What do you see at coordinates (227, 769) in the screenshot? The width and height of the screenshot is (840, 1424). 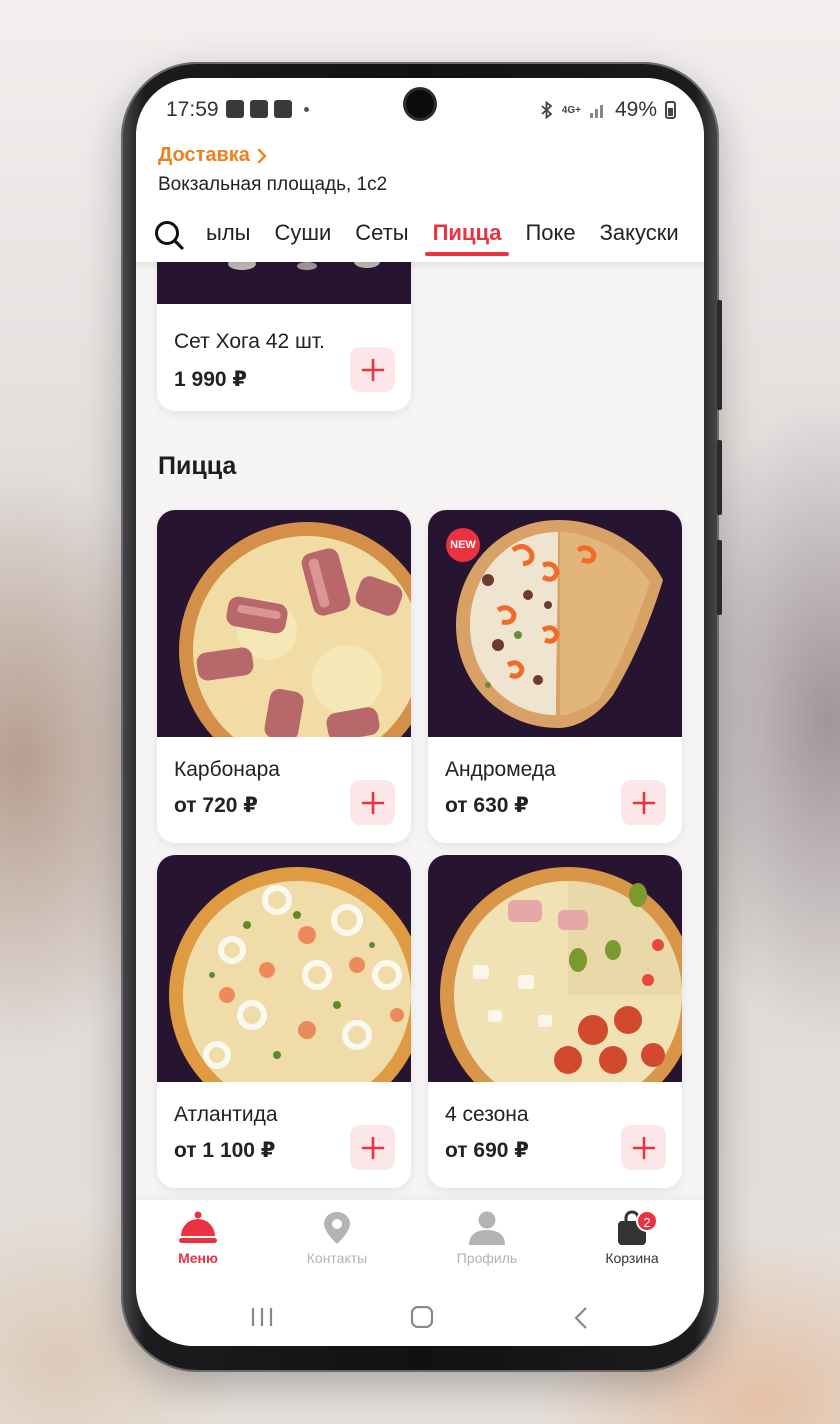 I see `product-name: Карбонара` at bounding box center [227, 769].